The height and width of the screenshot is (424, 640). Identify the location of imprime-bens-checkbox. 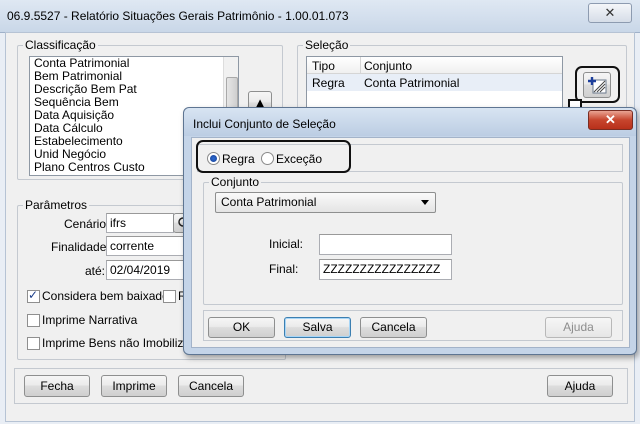
(33, 343).